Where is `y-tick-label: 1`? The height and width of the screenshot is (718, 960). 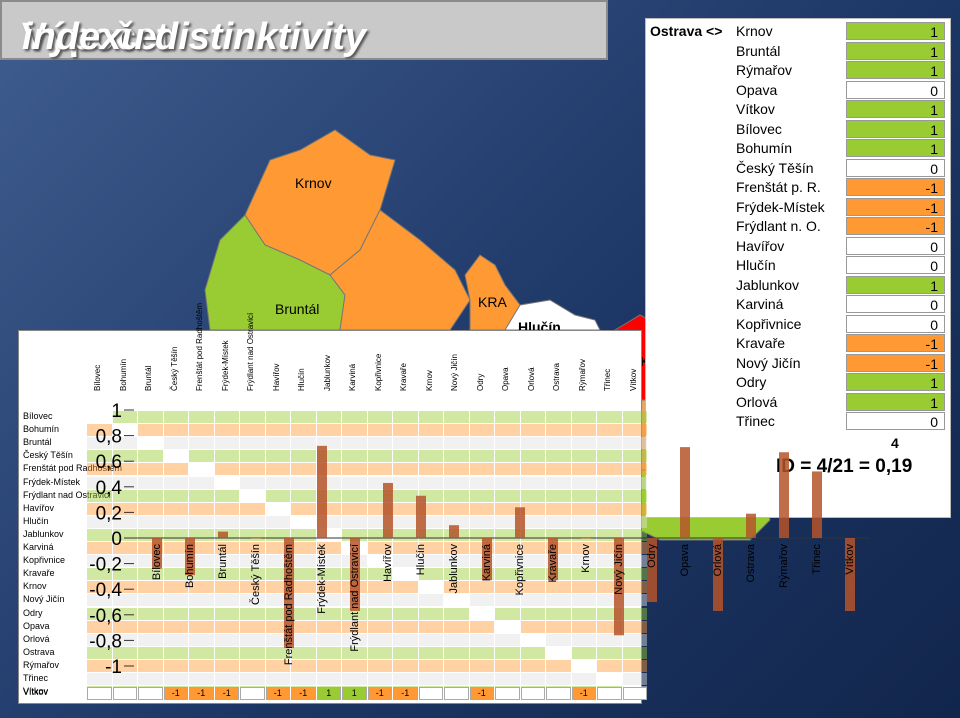
y-tick-label: 1 is located at coordinates (116, 411).